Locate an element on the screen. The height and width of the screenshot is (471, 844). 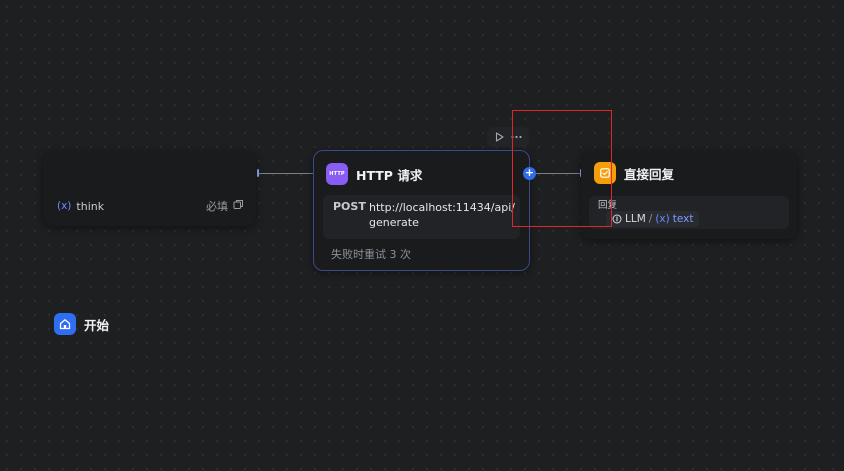
variable-marker: (x) is located at coordinates (64, 206).